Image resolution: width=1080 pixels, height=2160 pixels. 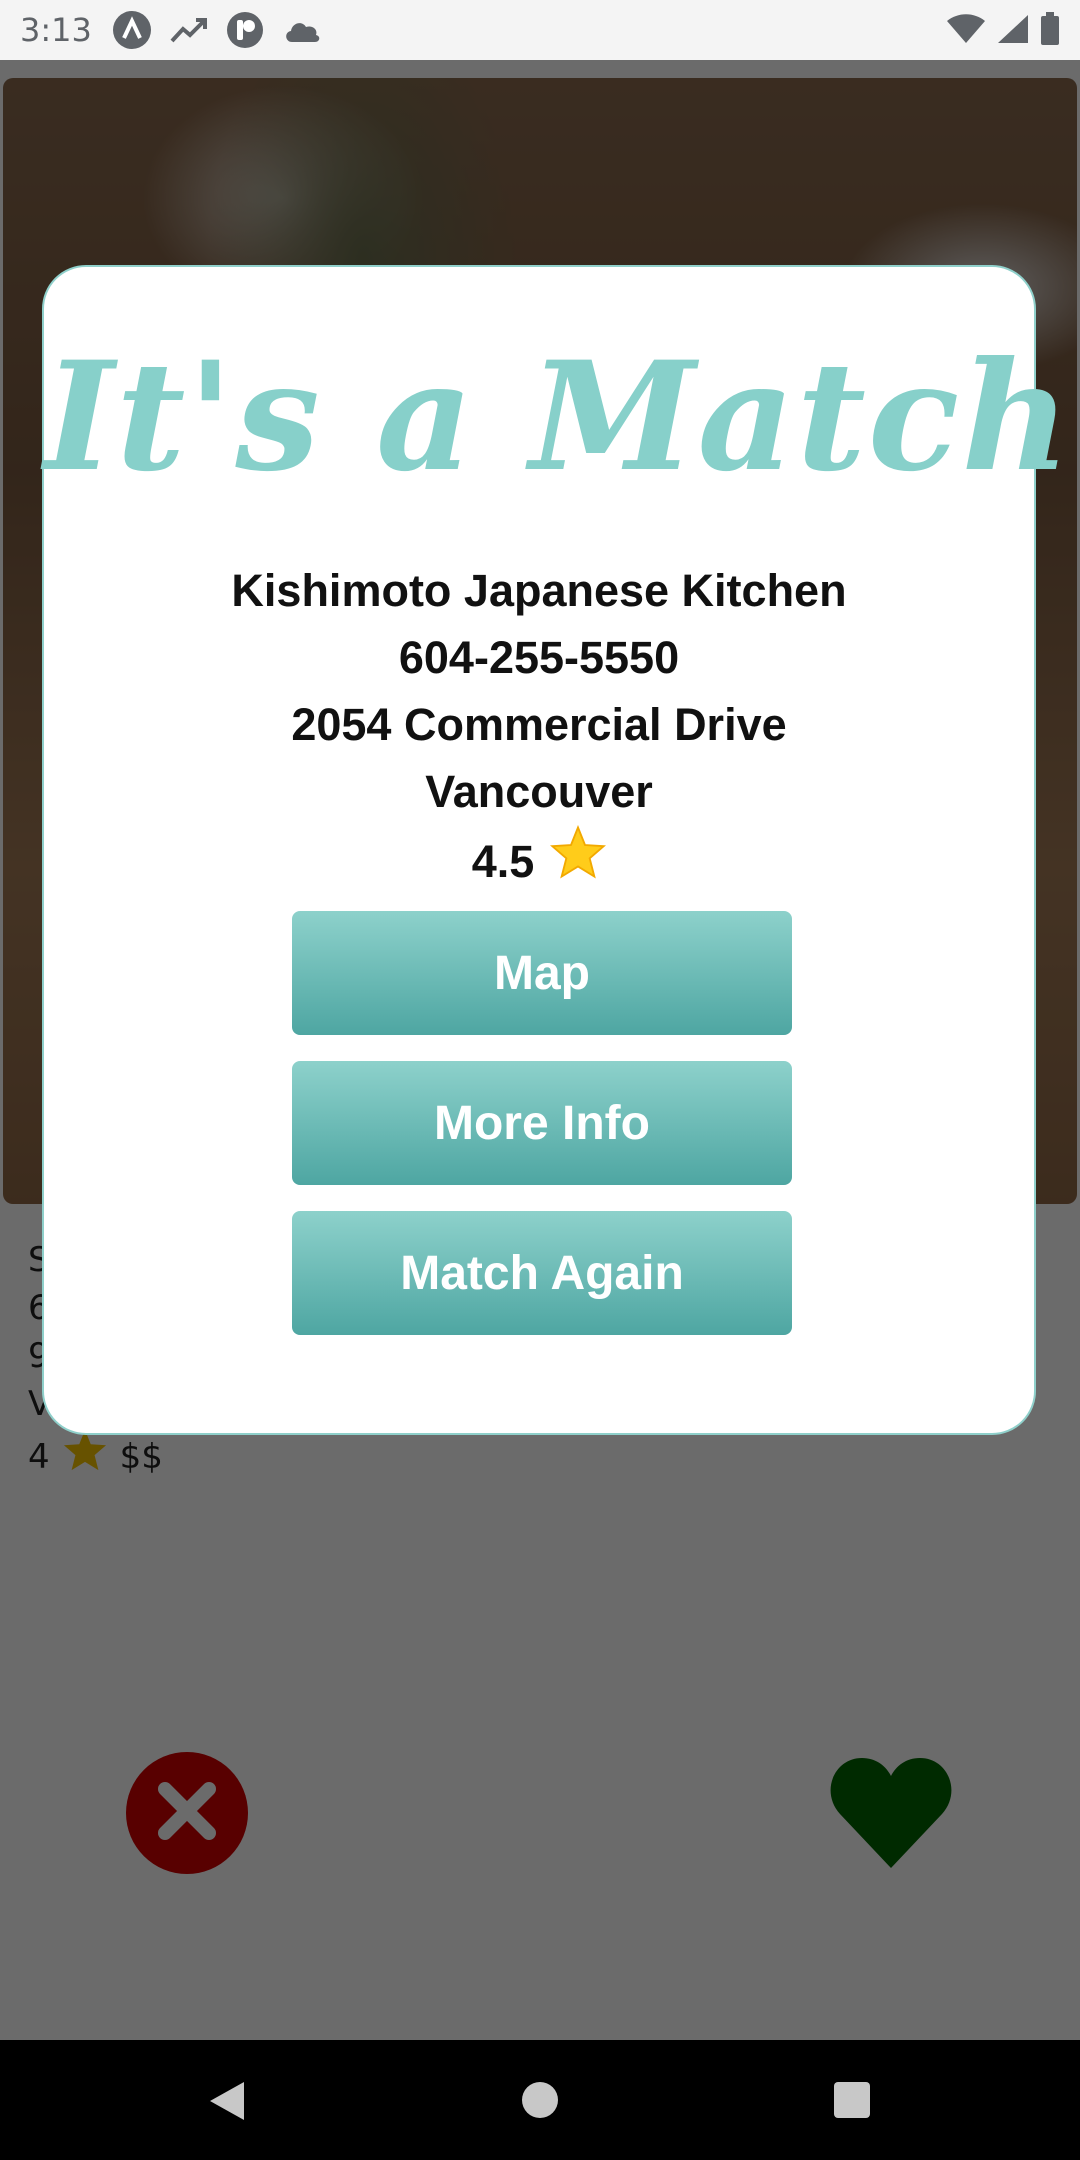 I want to click on battery-icon, so click(x=1050, y=29).